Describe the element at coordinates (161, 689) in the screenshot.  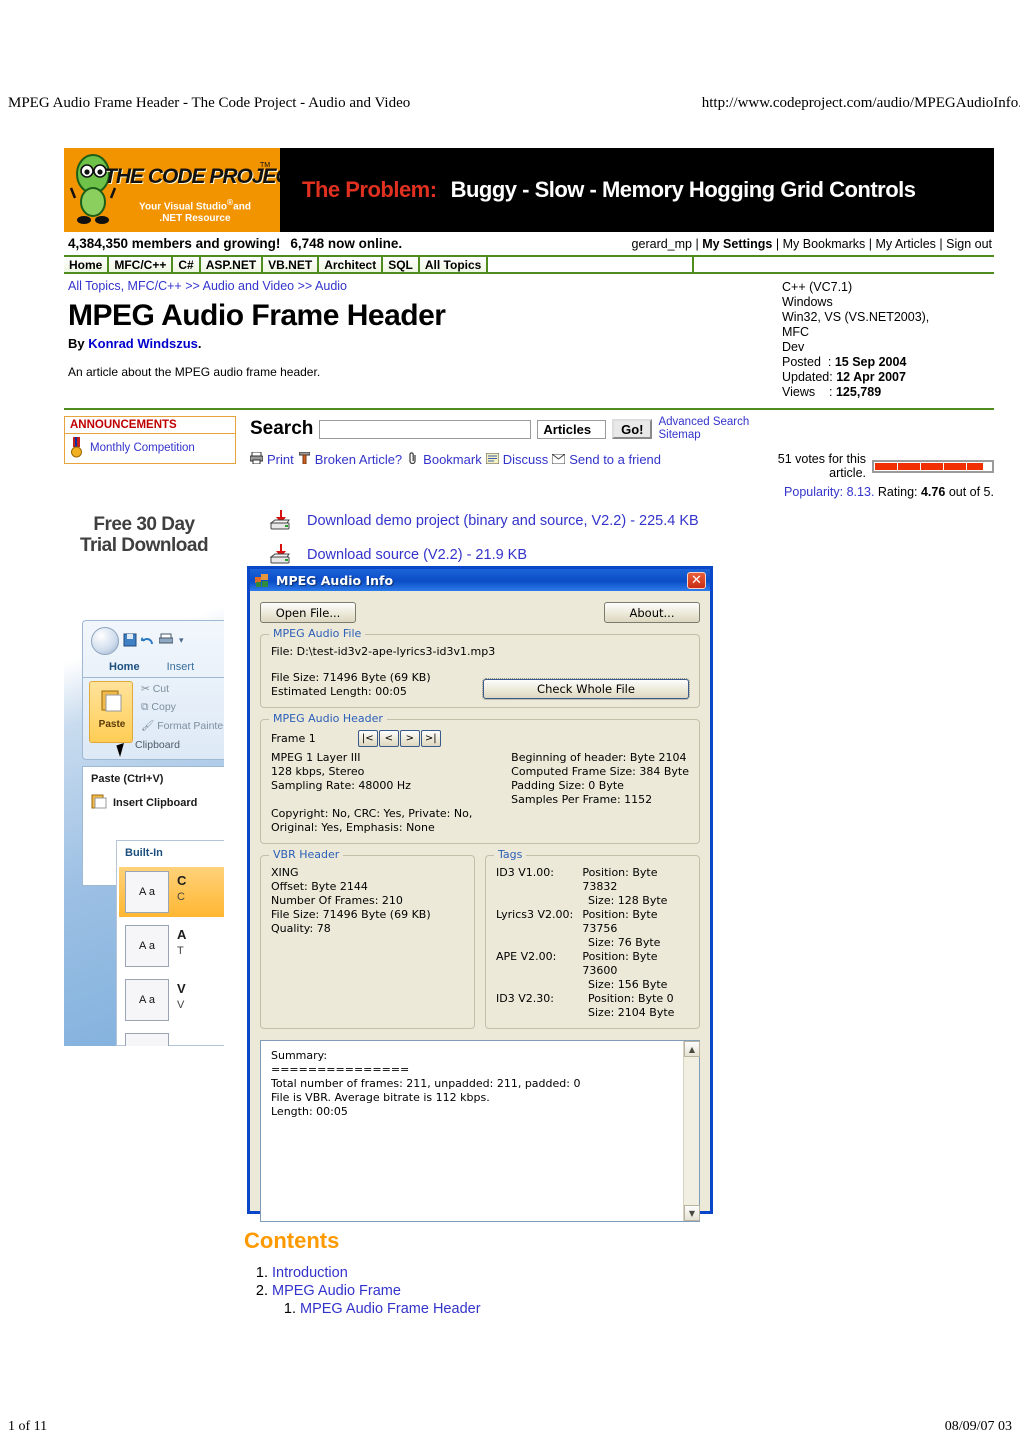
I see `cut-label: Cut` at that location.